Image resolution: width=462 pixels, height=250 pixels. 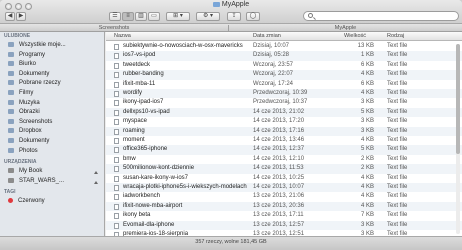 I want to click on sidebar-item-dokumenty: Dokumenty, so click(x=52, y=75).